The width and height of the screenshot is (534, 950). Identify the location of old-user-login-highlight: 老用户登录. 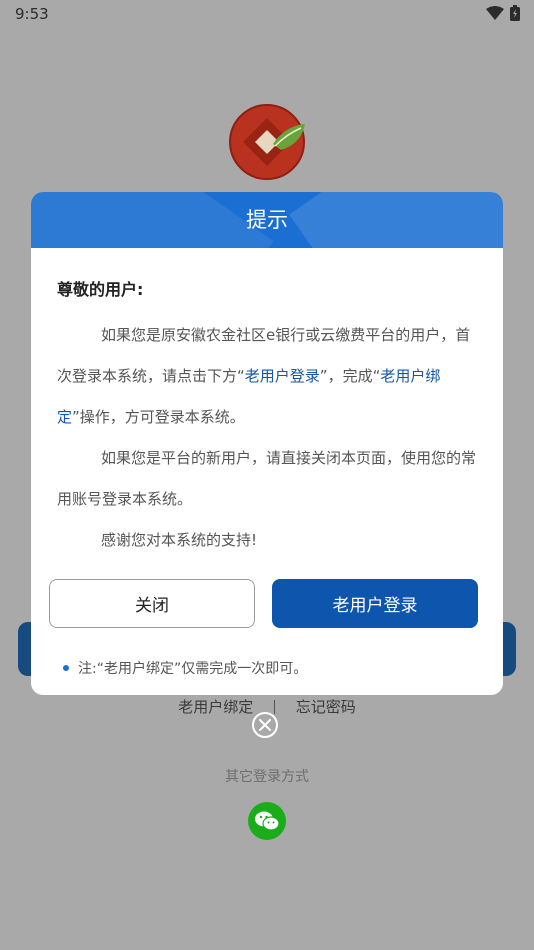
(282, 376).